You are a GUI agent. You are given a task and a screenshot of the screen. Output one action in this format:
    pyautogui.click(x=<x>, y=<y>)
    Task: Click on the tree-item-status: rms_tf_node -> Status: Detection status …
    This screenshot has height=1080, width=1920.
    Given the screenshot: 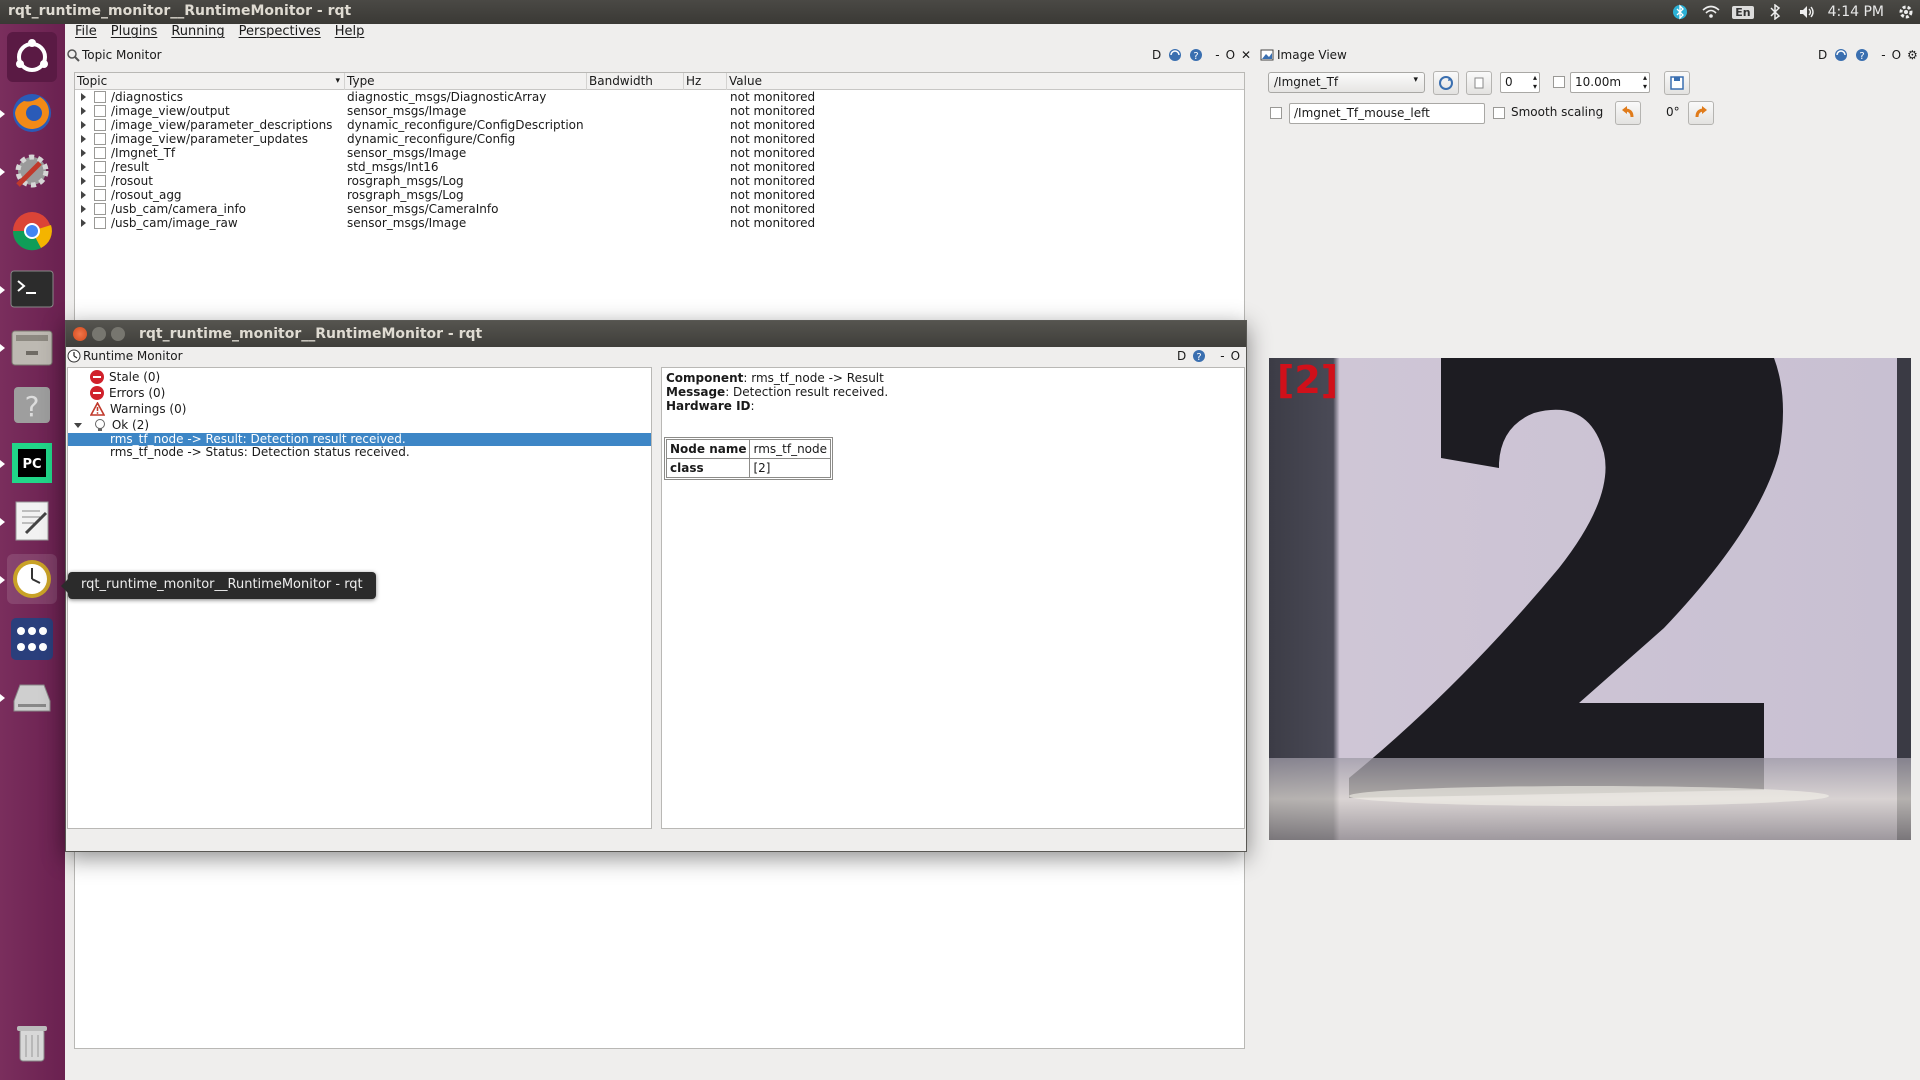 What is the action you would take?
    pyautogui.click(x=359, y=452)
    